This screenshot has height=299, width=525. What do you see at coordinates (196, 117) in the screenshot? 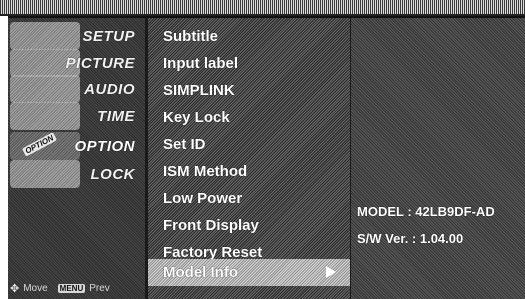
I see `menu-item-label: Key Lock` at bounding box center [196, 117].